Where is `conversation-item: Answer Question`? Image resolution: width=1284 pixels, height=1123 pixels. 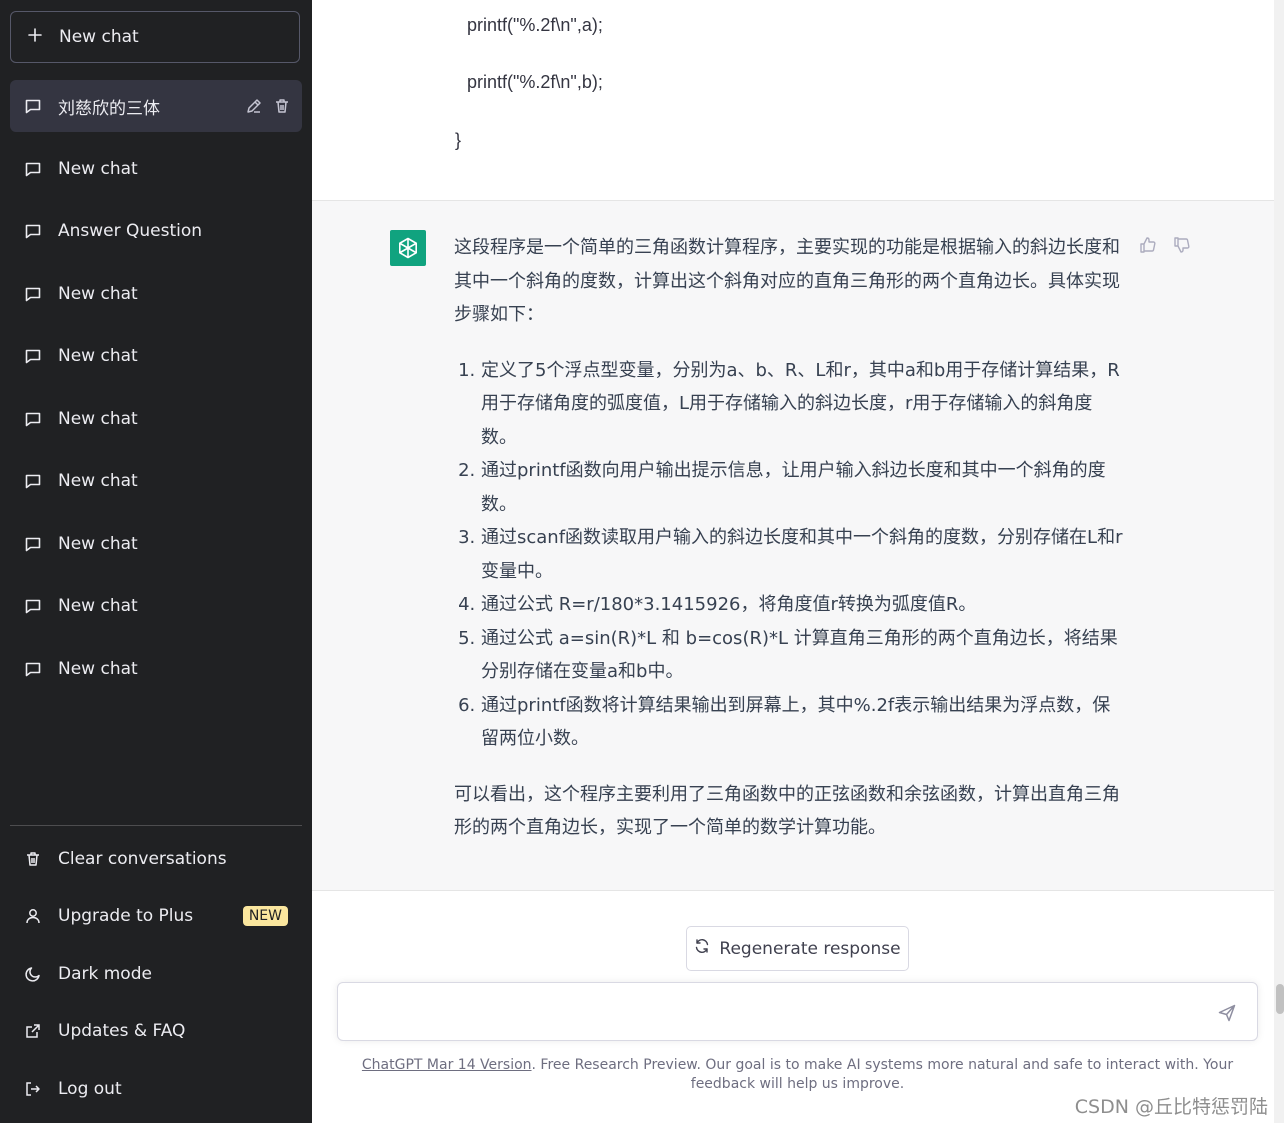 conversation-item: Answer Question is located at coordinates (156, 231).